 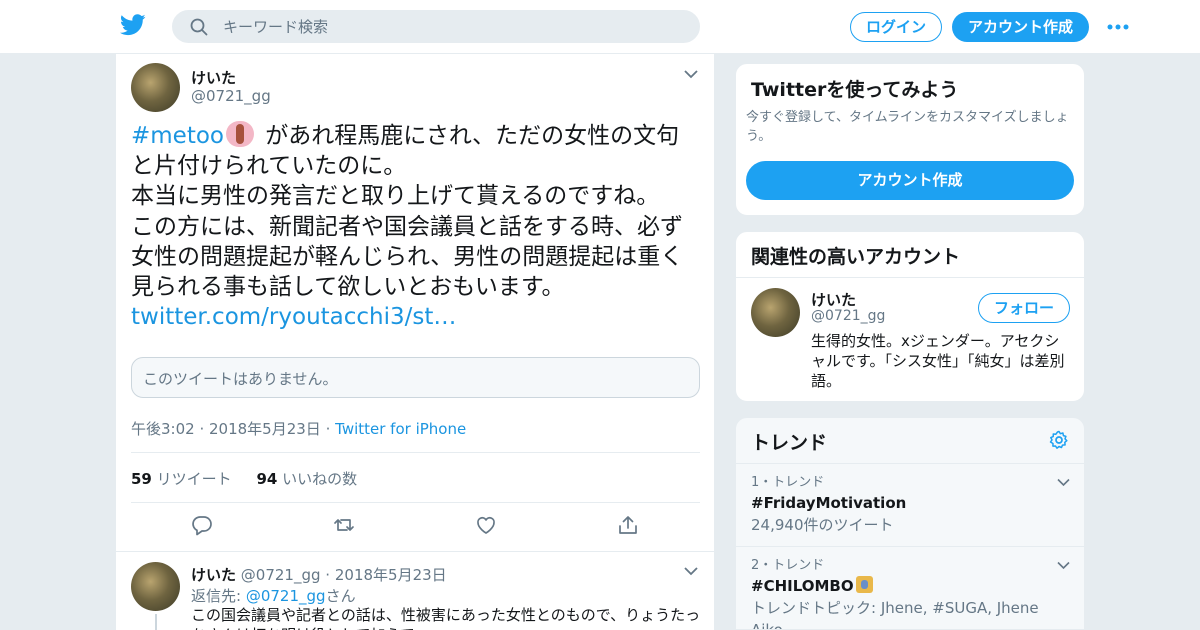 I want to click on related-accounts-title: 関連性の高いアカウント, so click(x=856, y=257).